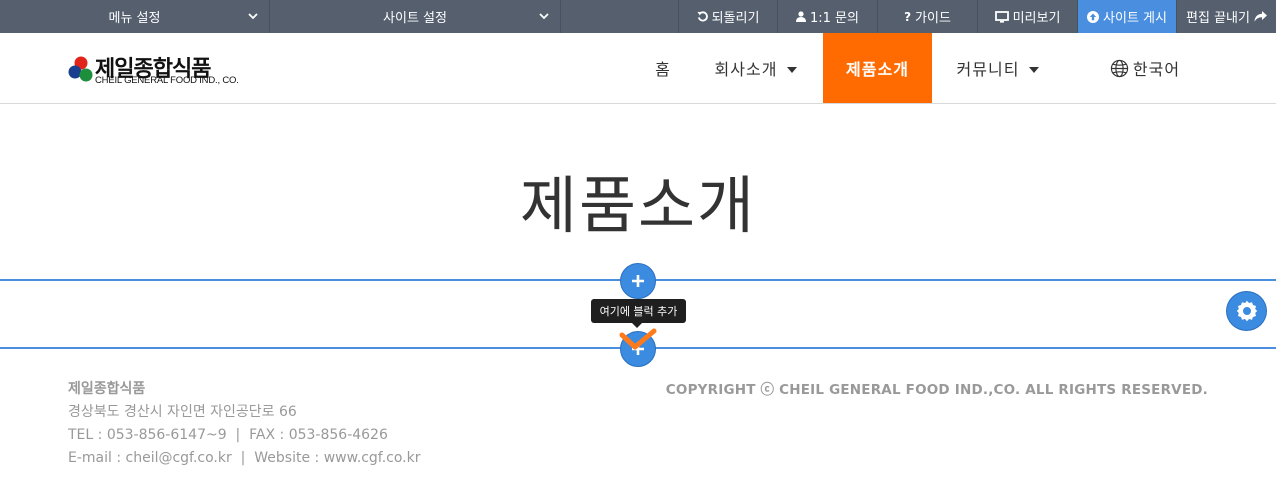 The width and height of the screenshot is (1276, 489). What do you see at coordinates (1218, 18) in the screenshot?
I see `finish-edit-label: 편집 끝내기` at bounding box center [1218, 18].